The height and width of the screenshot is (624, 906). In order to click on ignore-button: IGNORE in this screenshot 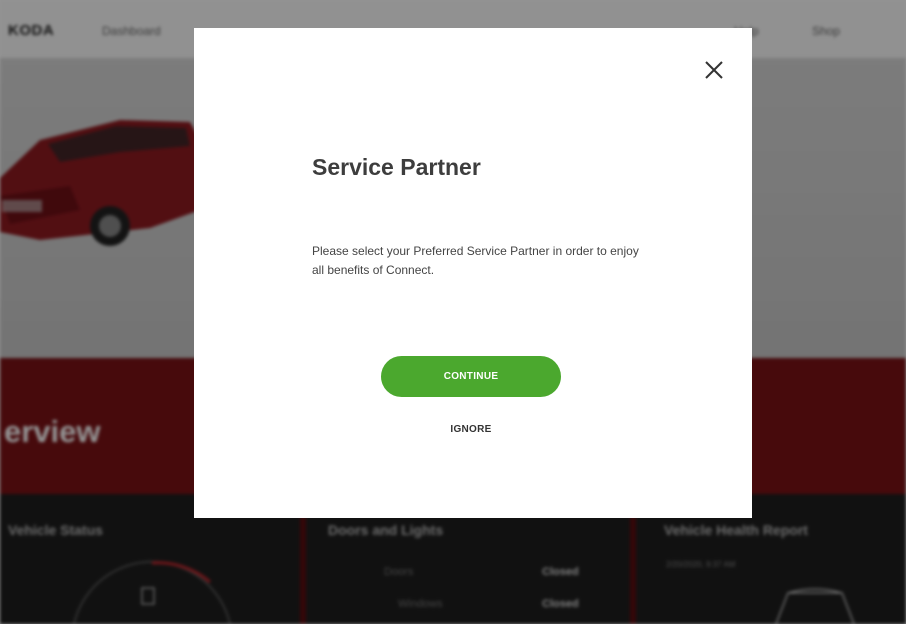, I will do `click(471, 429)`.